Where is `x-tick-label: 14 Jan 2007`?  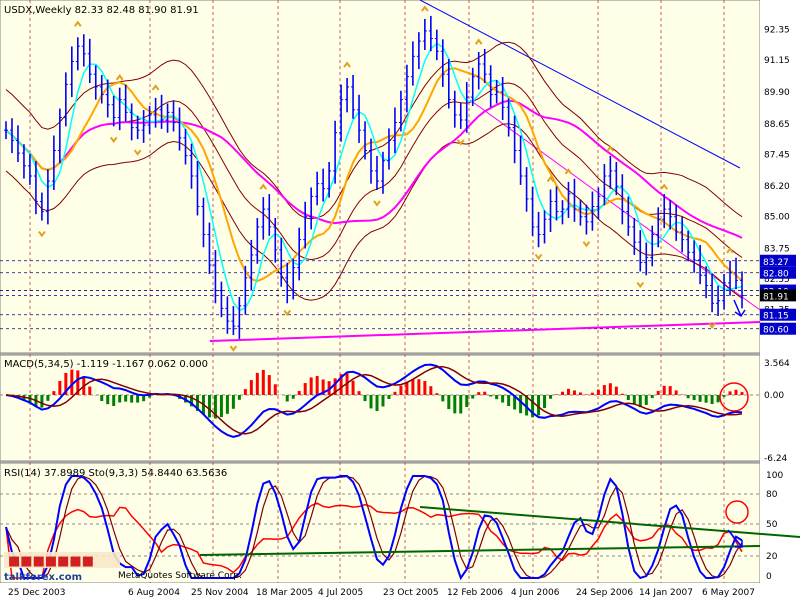 x-tick-label: 14 Jan 2007 is located at coordinates (666, 593).